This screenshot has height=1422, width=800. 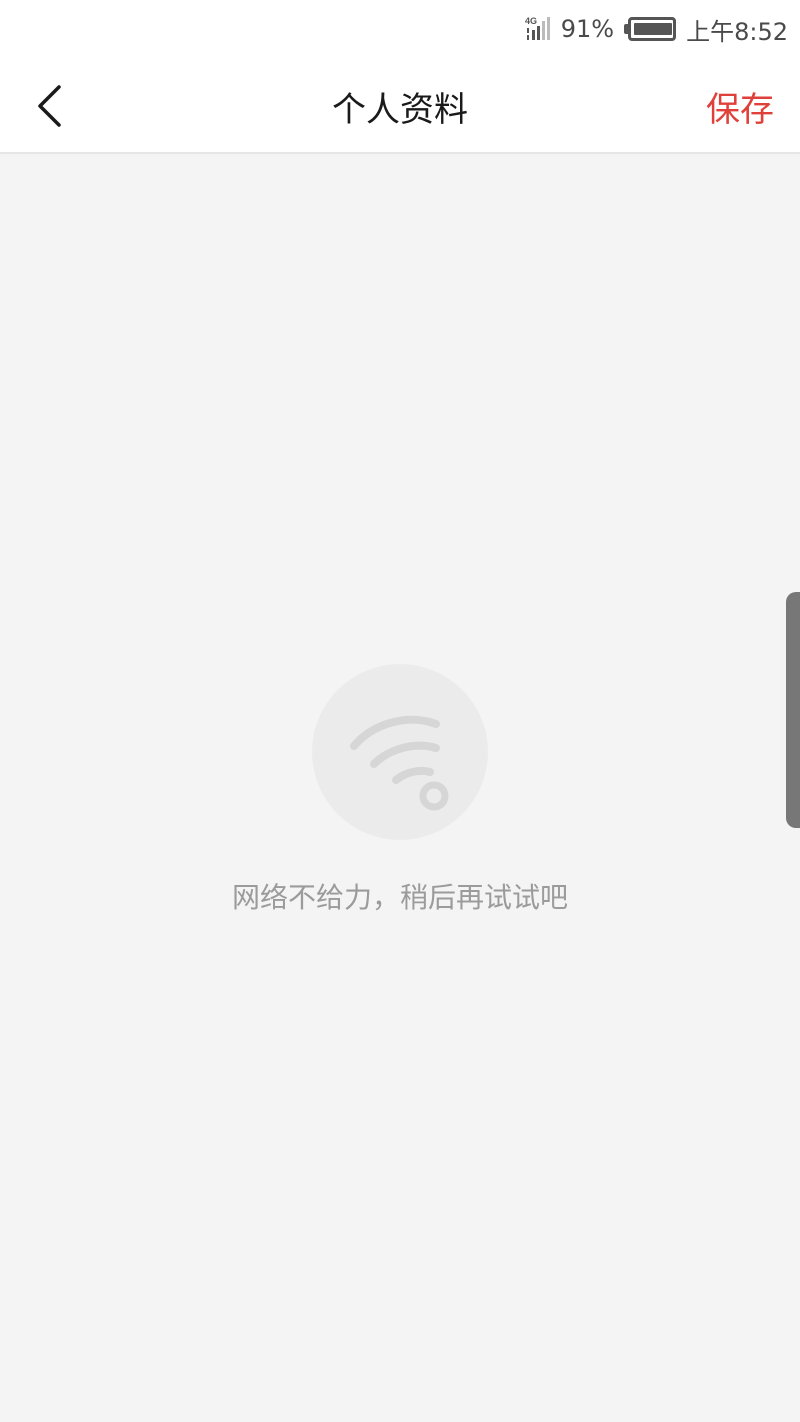 I want to click on header-bar: 个人资料 保存, so click(x=400, y=106).